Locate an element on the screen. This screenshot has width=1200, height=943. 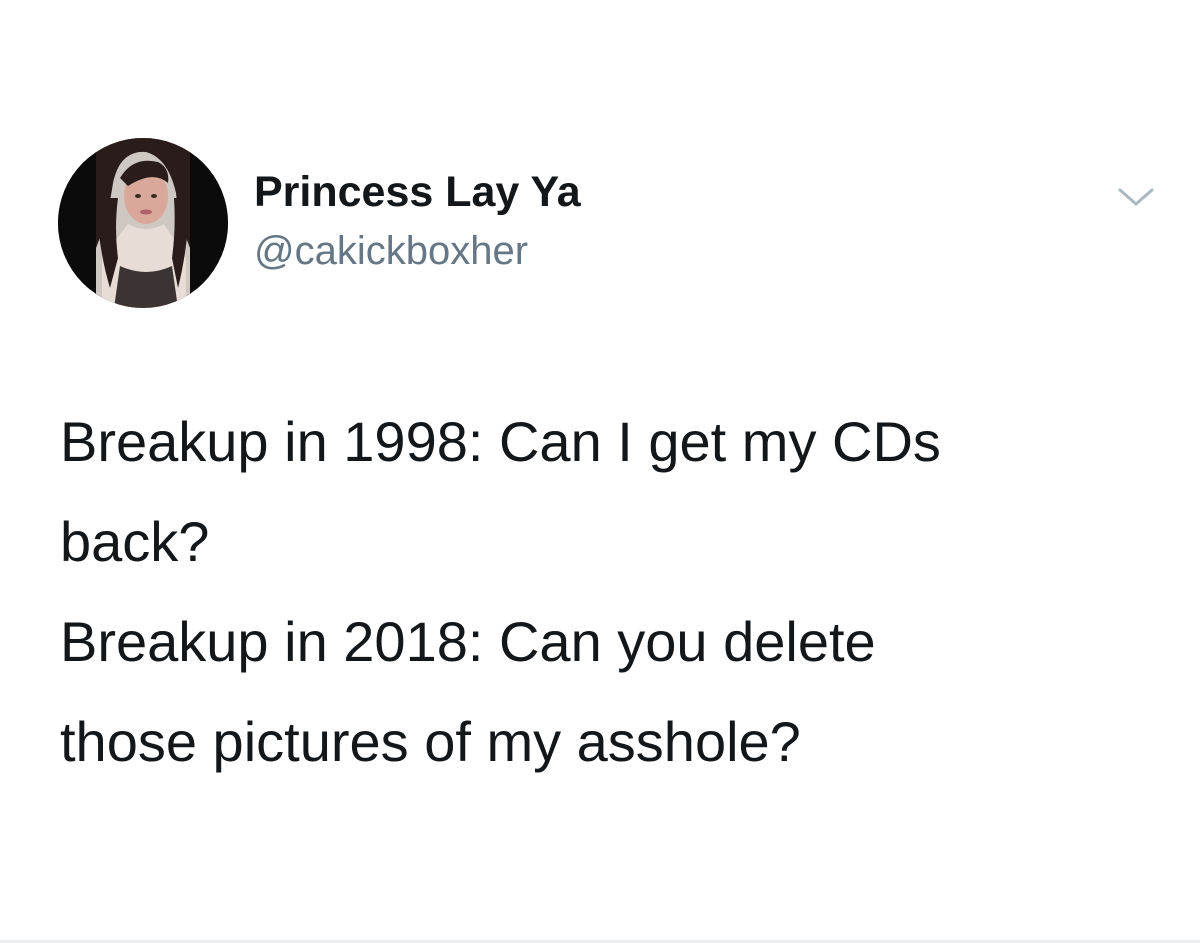
chevron-down-icon is located at coordinates (1136, 200).